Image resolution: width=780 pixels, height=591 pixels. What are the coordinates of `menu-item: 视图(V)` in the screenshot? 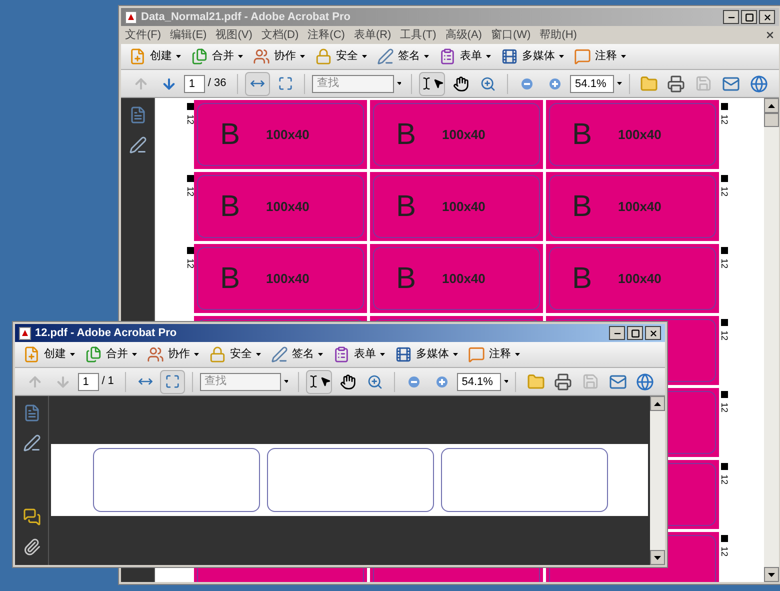 It's located at (234, 35).